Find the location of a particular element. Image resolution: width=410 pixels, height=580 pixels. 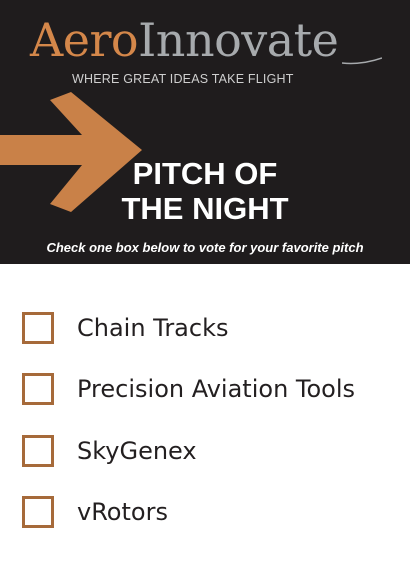

aeroinnovate-logo: AeroInnovate is located at coordinates (184, 40).